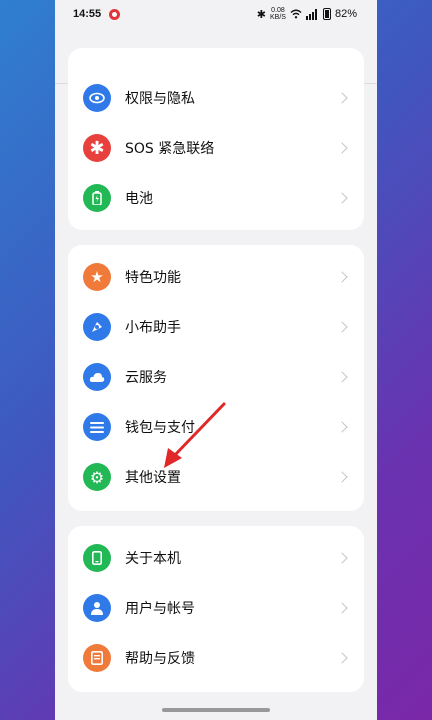  Describe the element at coordinates (97, 327) in the screenshot. I see `assistant-icon` at that location.